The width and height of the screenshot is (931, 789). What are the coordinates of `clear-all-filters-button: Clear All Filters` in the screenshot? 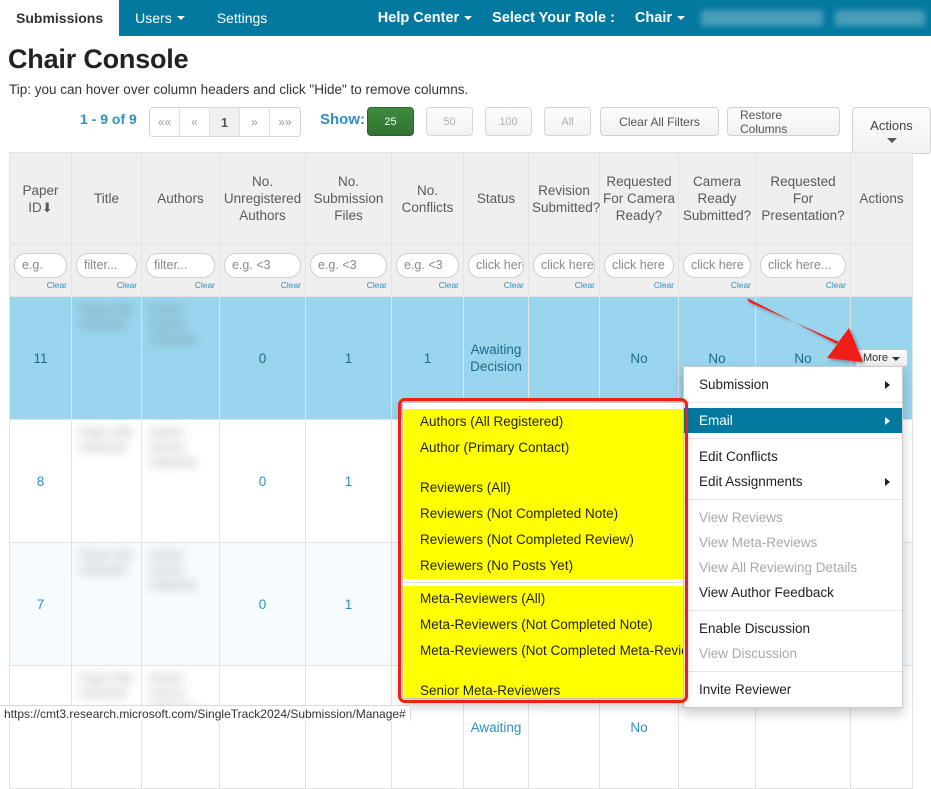 It's located at (659, 121).